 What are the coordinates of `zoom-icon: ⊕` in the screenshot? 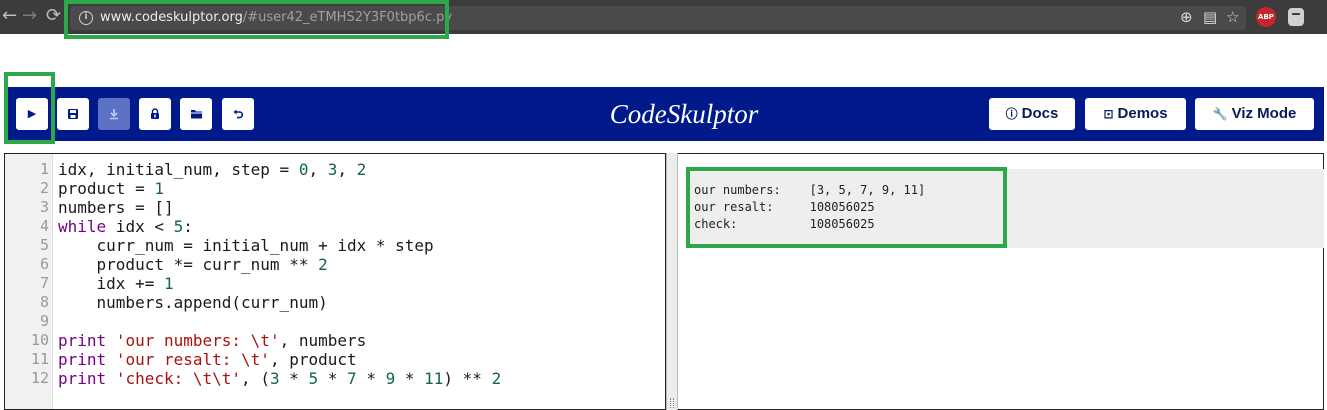 It's located at (1186, 17).